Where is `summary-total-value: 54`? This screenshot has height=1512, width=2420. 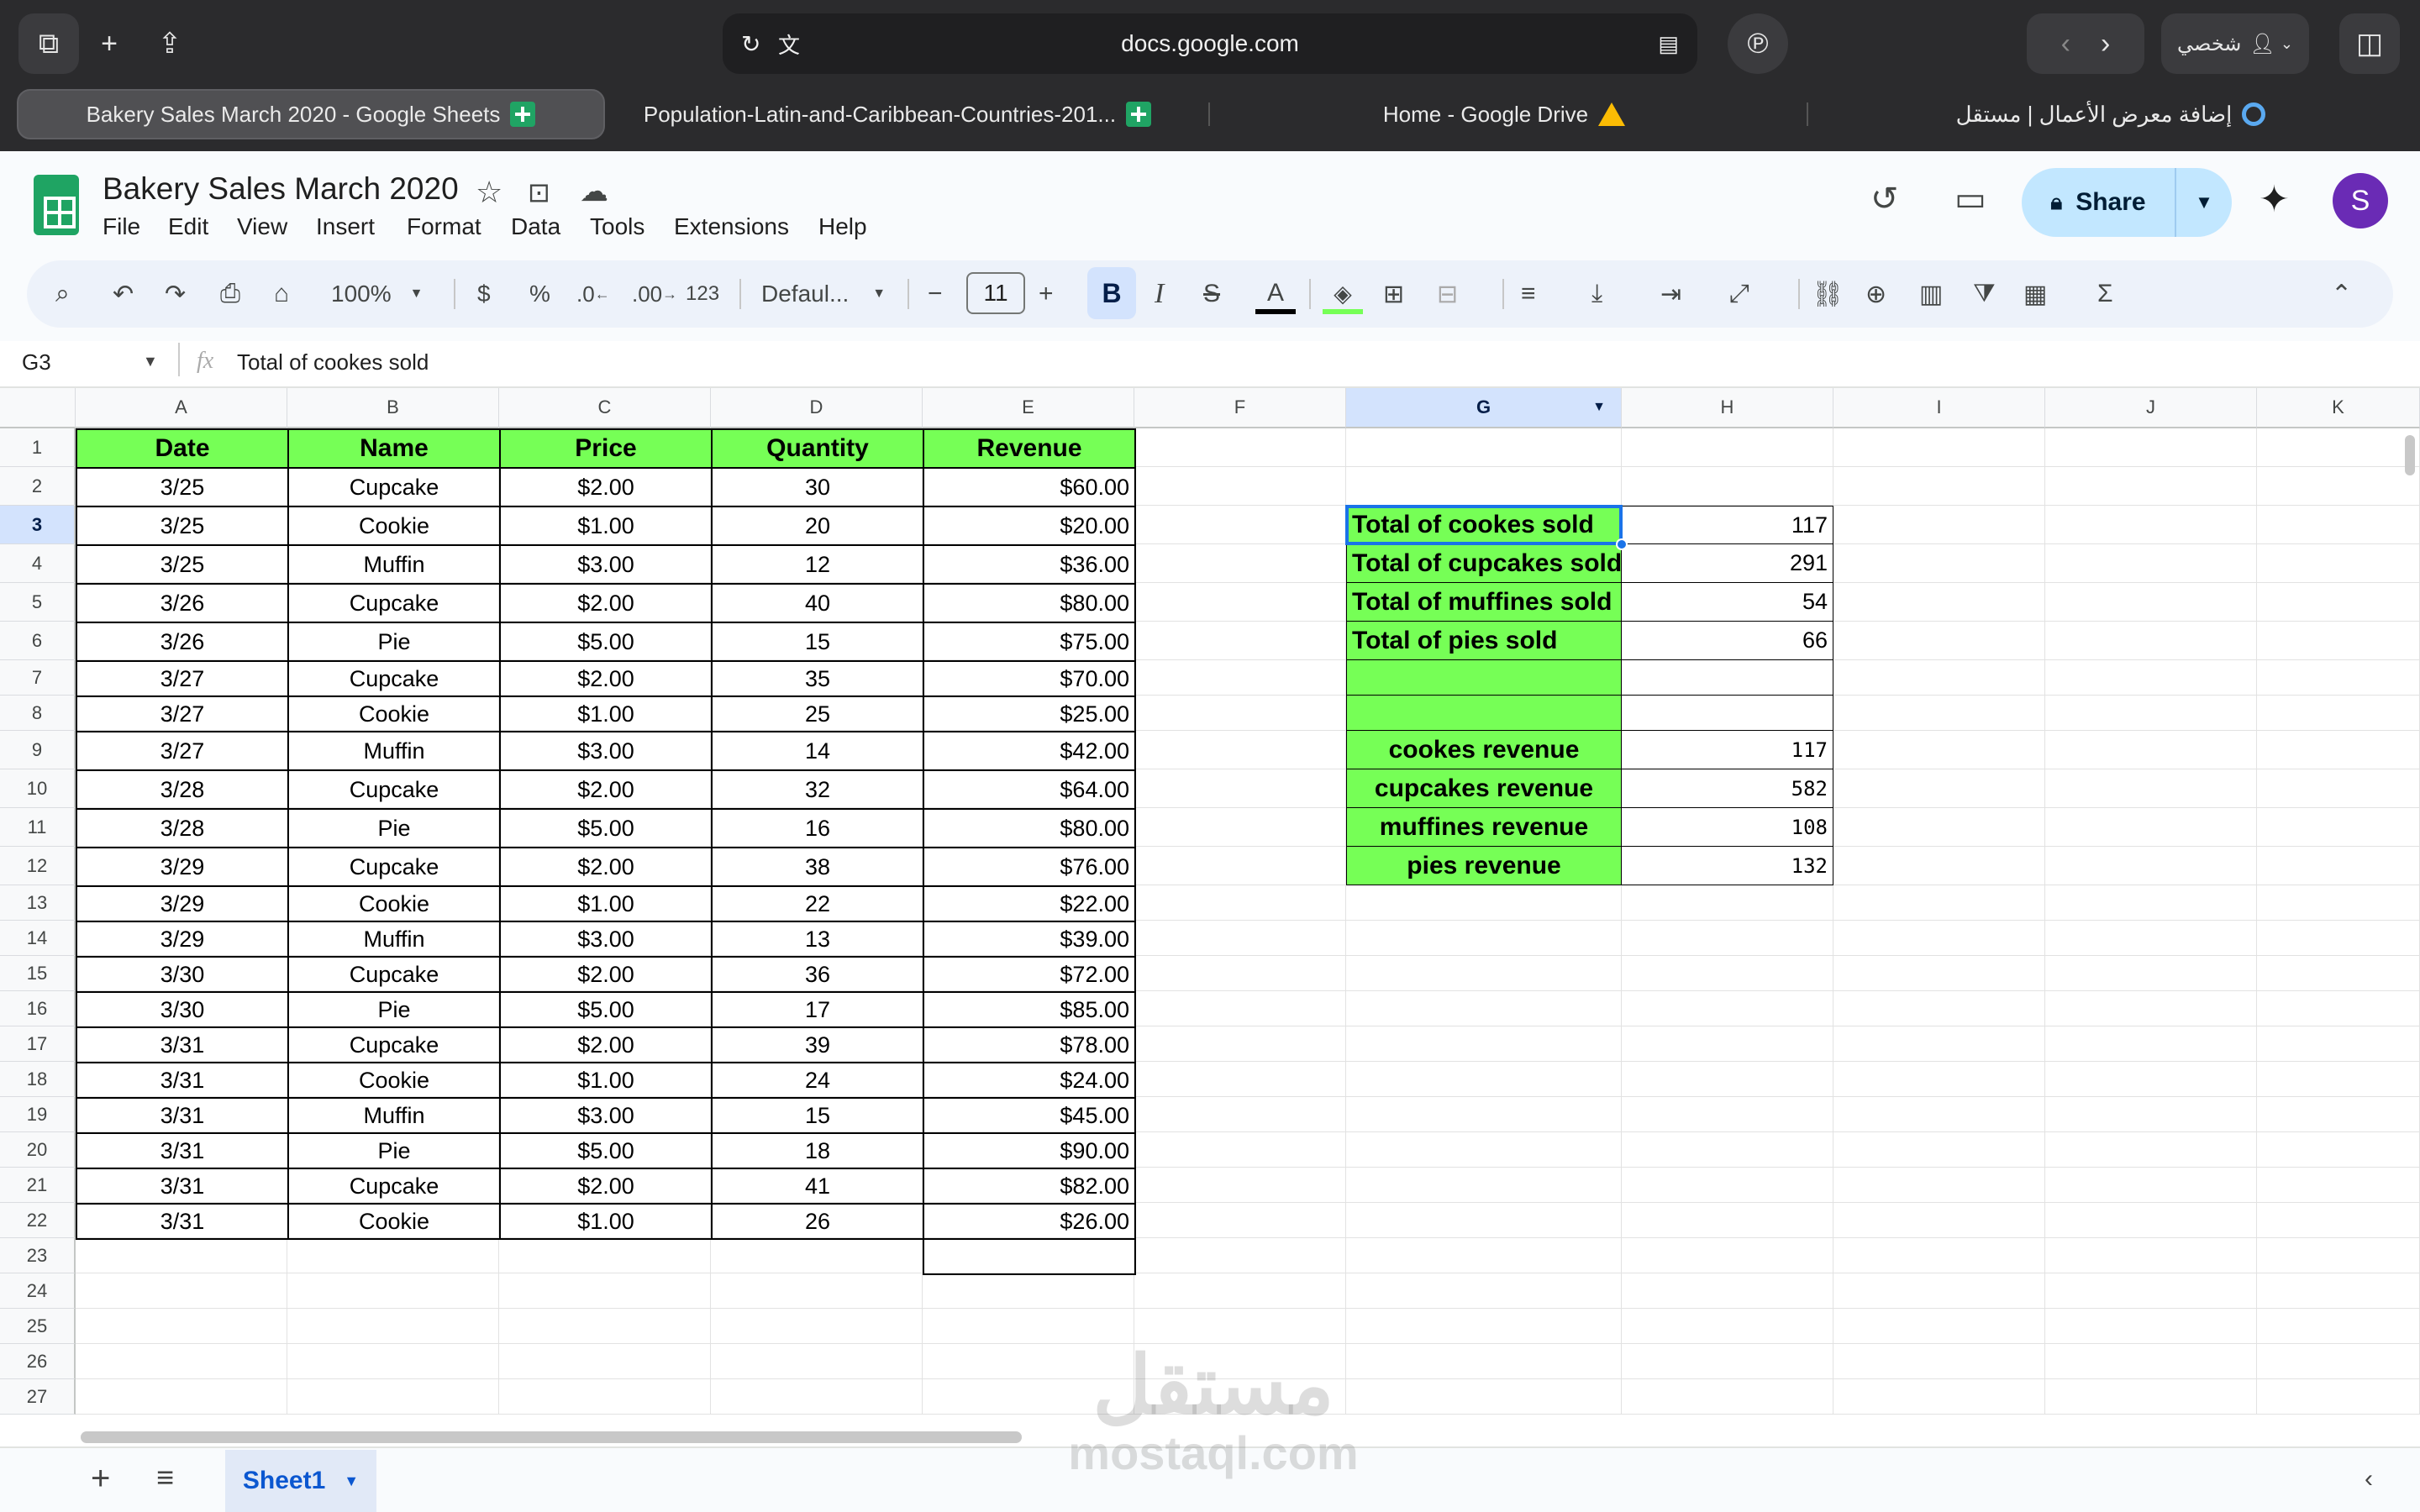
summary-total-value: 54 is located at coordinates (1728, 602).